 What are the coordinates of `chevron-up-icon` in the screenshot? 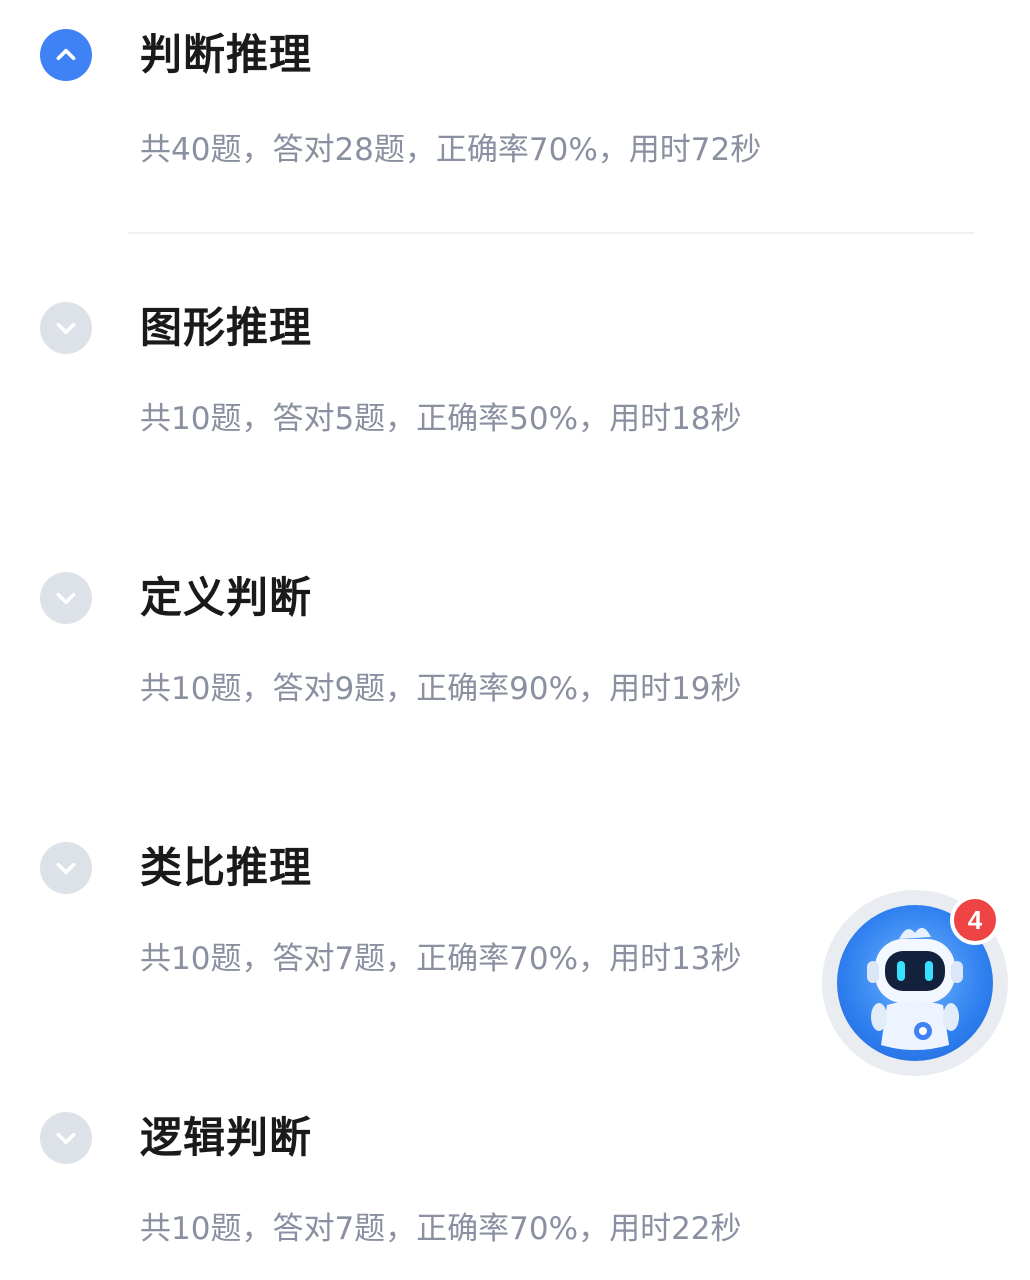 It's located at (66, 54).